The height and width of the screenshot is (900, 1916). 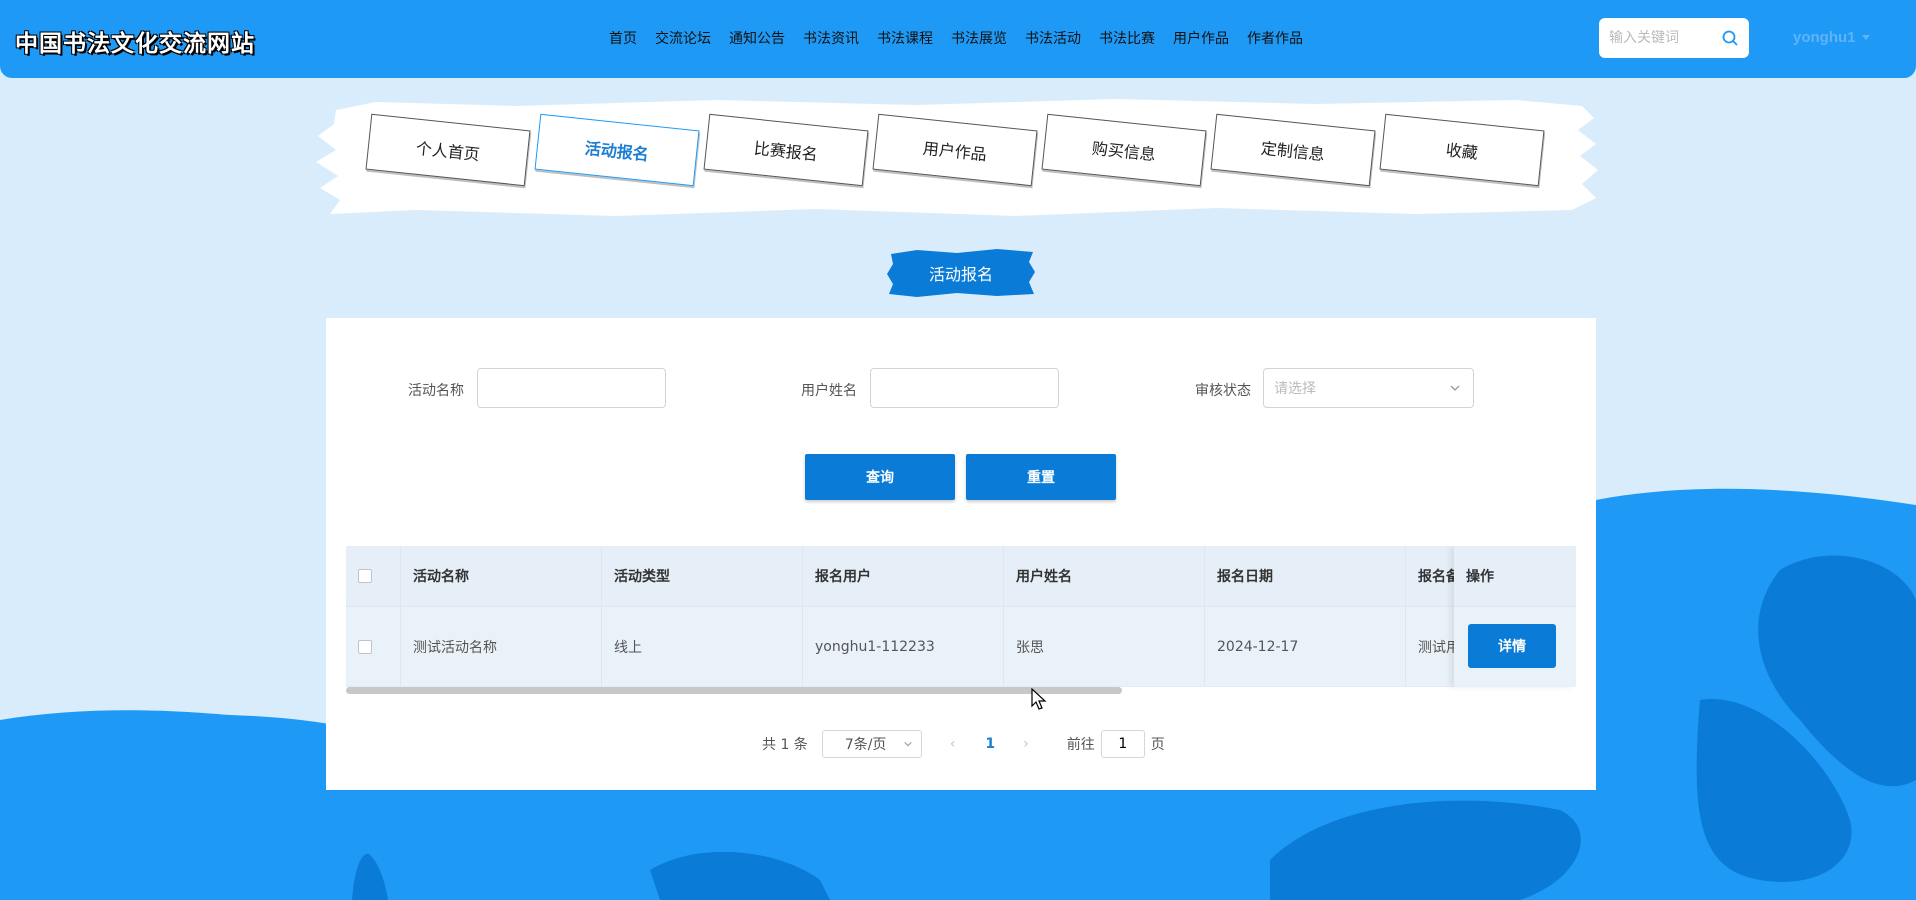 What do you see at coordinates (757, 38) in the screenshot?
I see `nav-item-notices: 通知公告` at bounding box center [757, 38].